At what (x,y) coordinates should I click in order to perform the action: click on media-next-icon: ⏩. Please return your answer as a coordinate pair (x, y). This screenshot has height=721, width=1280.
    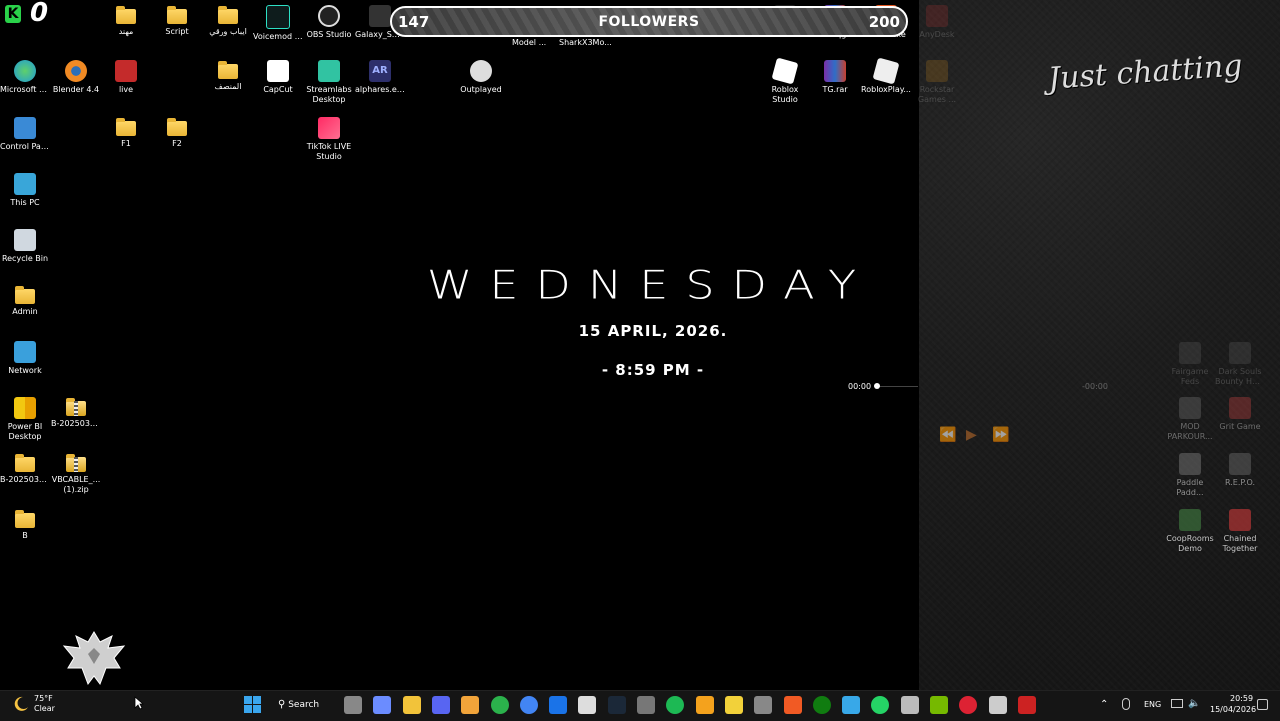
    Looking at the image, I should click on (1000, 435).